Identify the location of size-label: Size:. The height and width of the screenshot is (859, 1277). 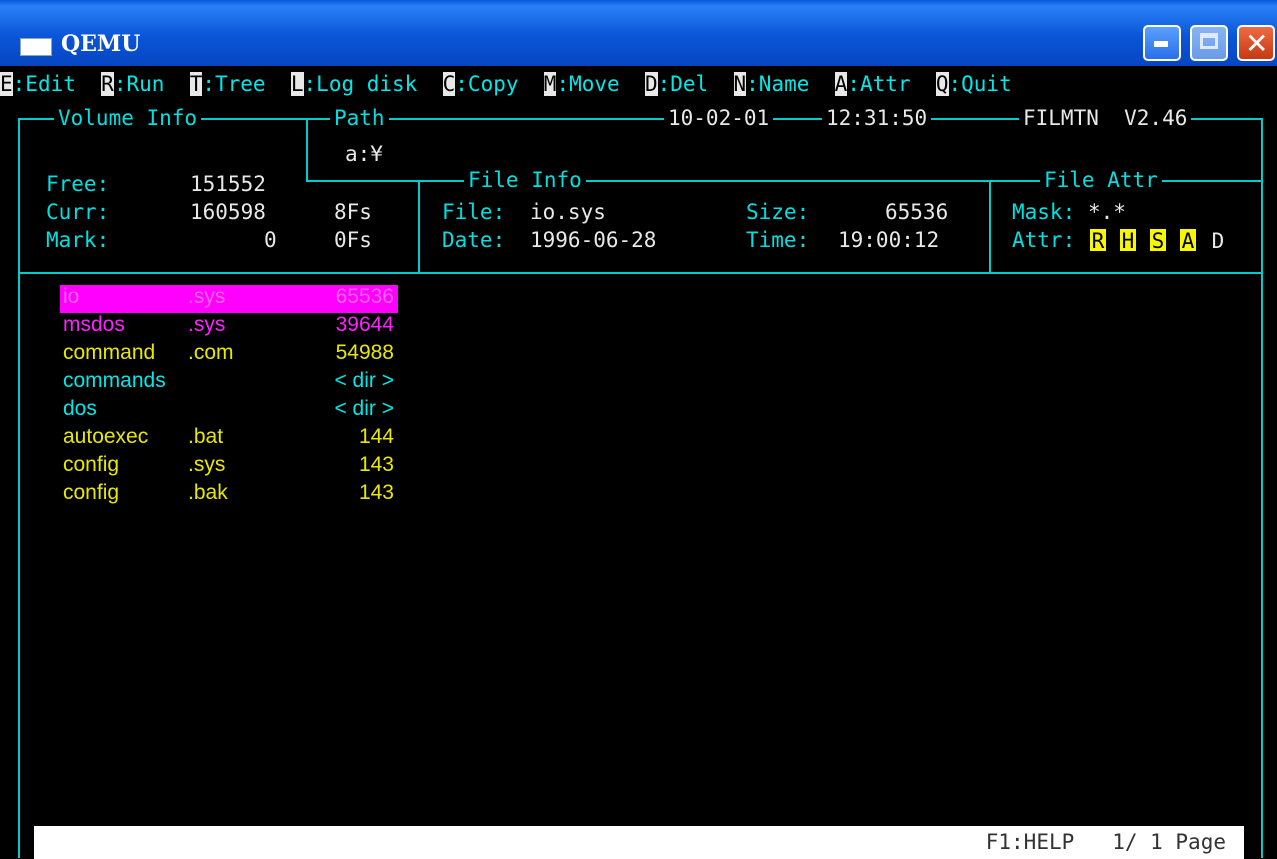
(778, 212).